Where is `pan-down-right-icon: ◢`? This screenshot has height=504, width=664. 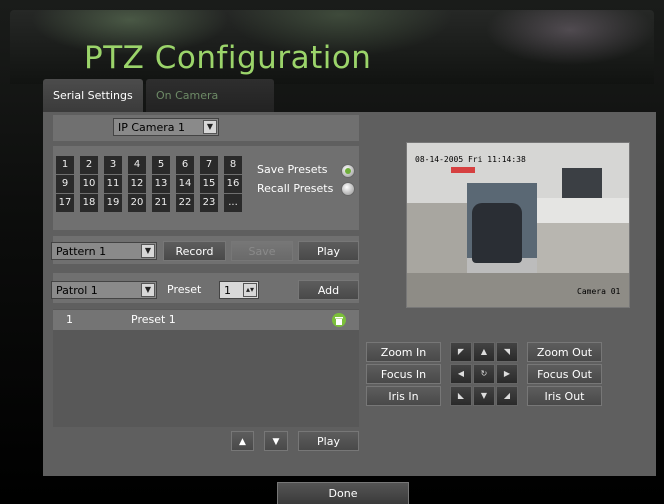 pan-down-right-icon: ◢ is located at coordinates (507, 396).